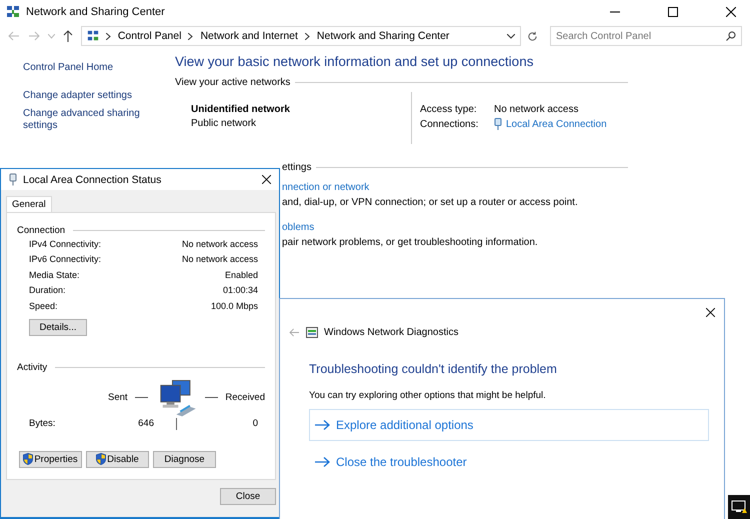  Describe the element at coordinates (150, 36) in the screenshot. I see `breadcrumb: Control Panel` at that location.